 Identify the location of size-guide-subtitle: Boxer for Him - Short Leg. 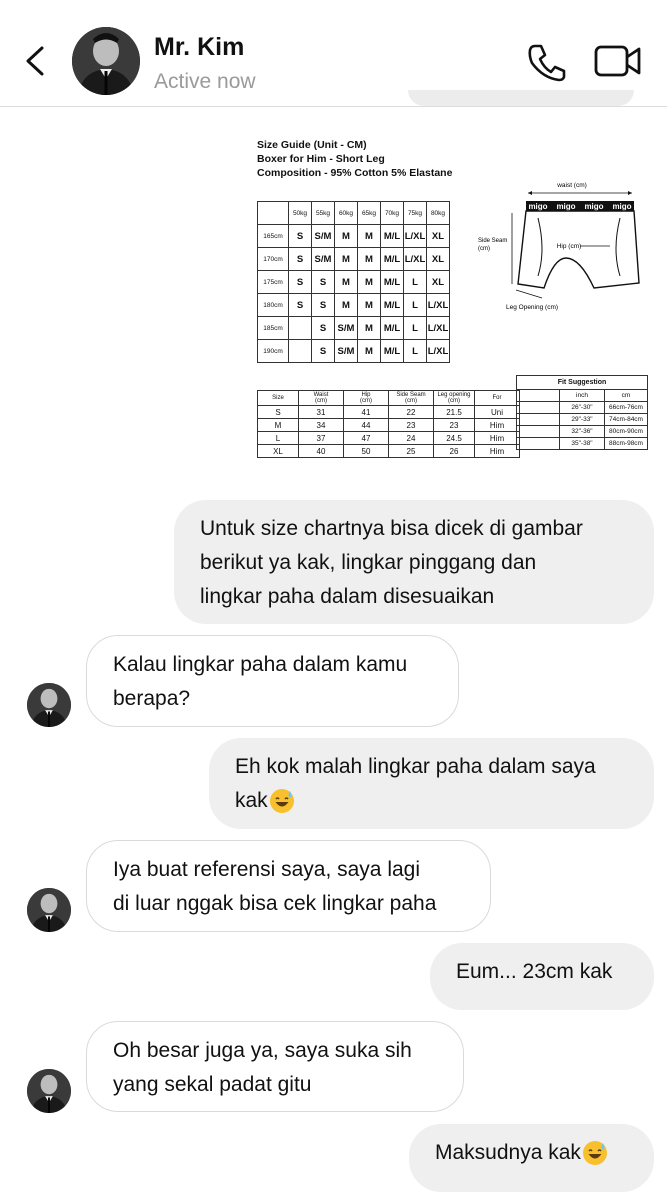
(321, 159).